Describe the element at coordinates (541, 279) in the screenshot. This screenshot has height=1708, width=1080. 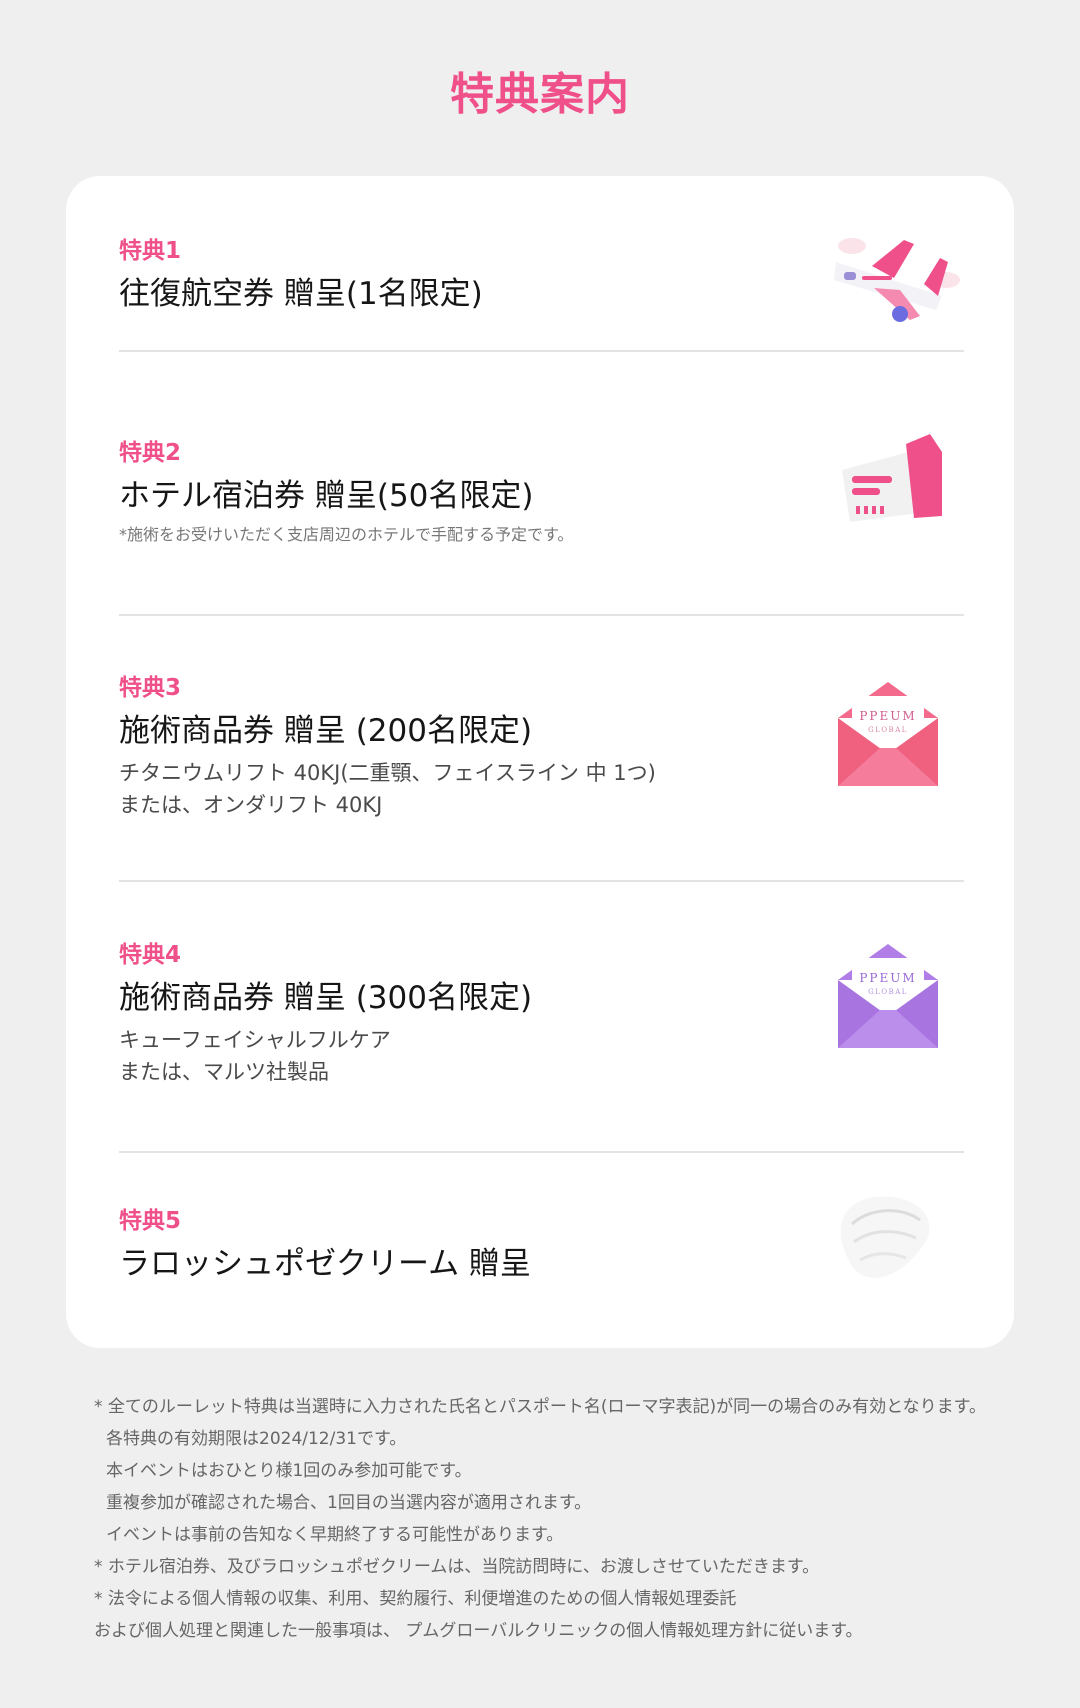
I see `benefit-item-1: 特典1 往復航空券 贈呈(1名限定)` at that location.